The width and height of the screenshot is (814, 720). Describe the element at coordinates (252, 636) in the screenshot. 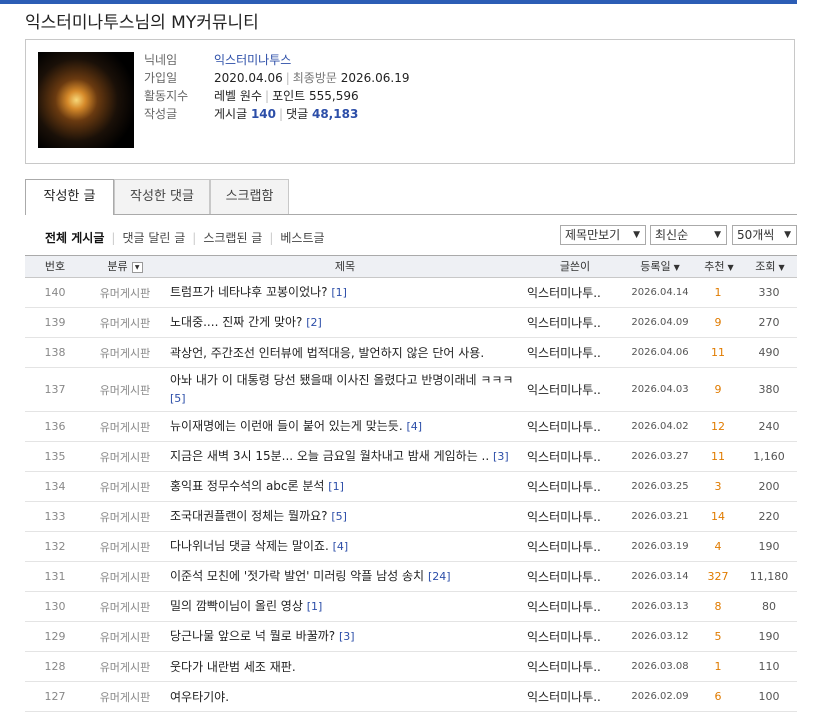

I see `post-title-link: 당근나물 앞으로 넉 뭘로 바꿀까?` at that location.